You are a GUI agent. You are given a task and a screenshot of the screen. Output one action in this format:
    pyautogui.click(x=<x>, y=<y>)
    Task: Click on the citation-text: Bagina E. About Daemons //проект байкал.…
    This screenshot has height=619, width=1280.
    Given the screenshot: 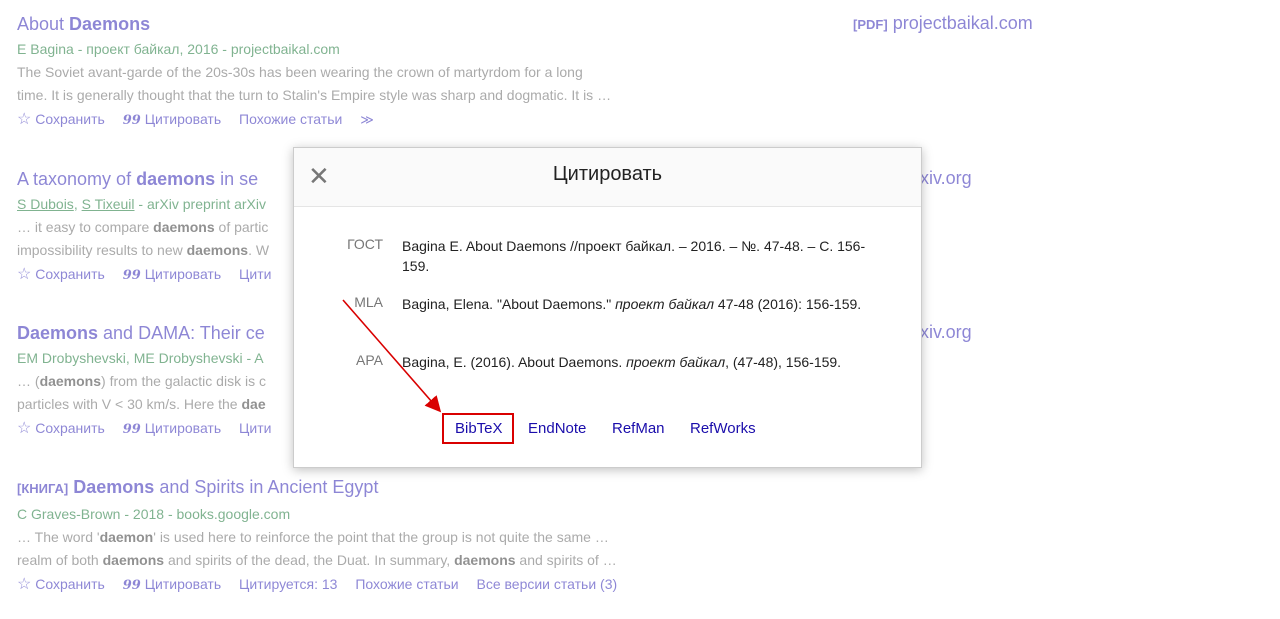 What is the action you would take?
    pyautogui.click(x=637, y=256)
    